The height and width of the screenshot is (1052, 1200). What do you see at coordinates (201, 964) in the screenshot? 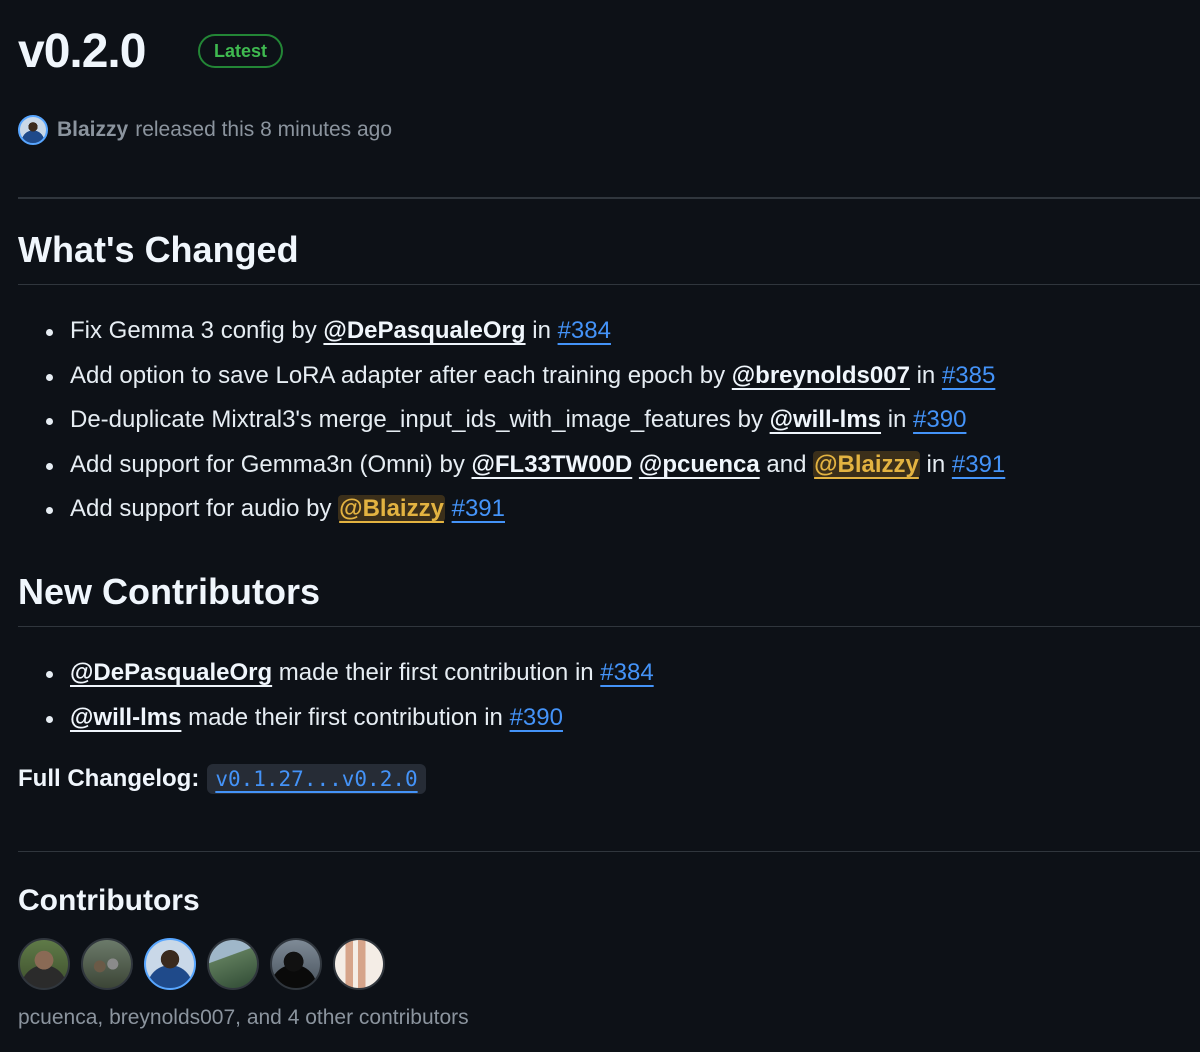
I see `contributor-avatars` at bounding box center [201, 964].